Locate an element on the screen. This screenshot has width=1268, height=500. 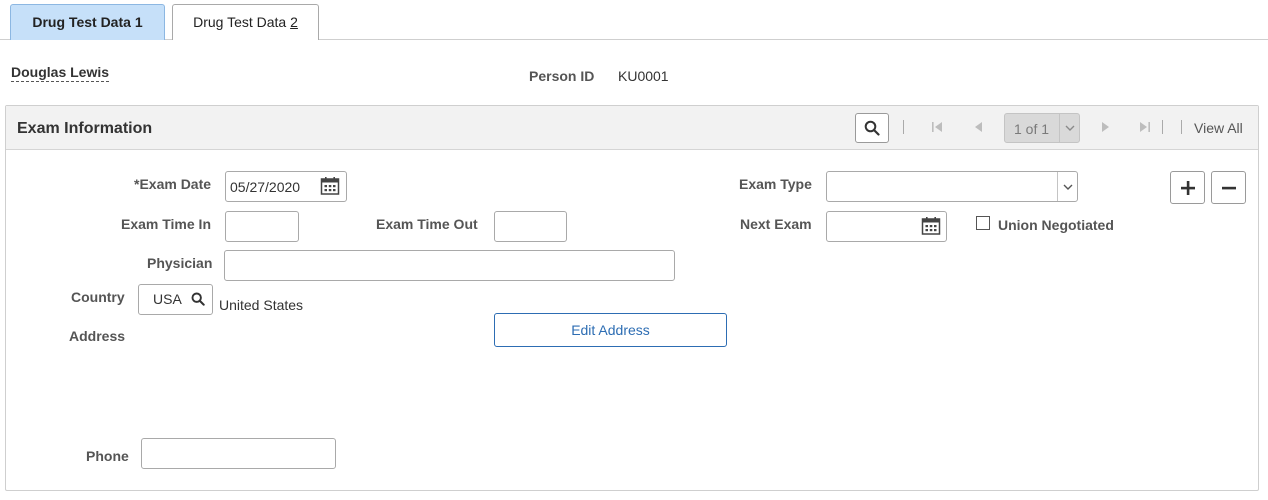
search-icon is located at coordinates (872, 128).